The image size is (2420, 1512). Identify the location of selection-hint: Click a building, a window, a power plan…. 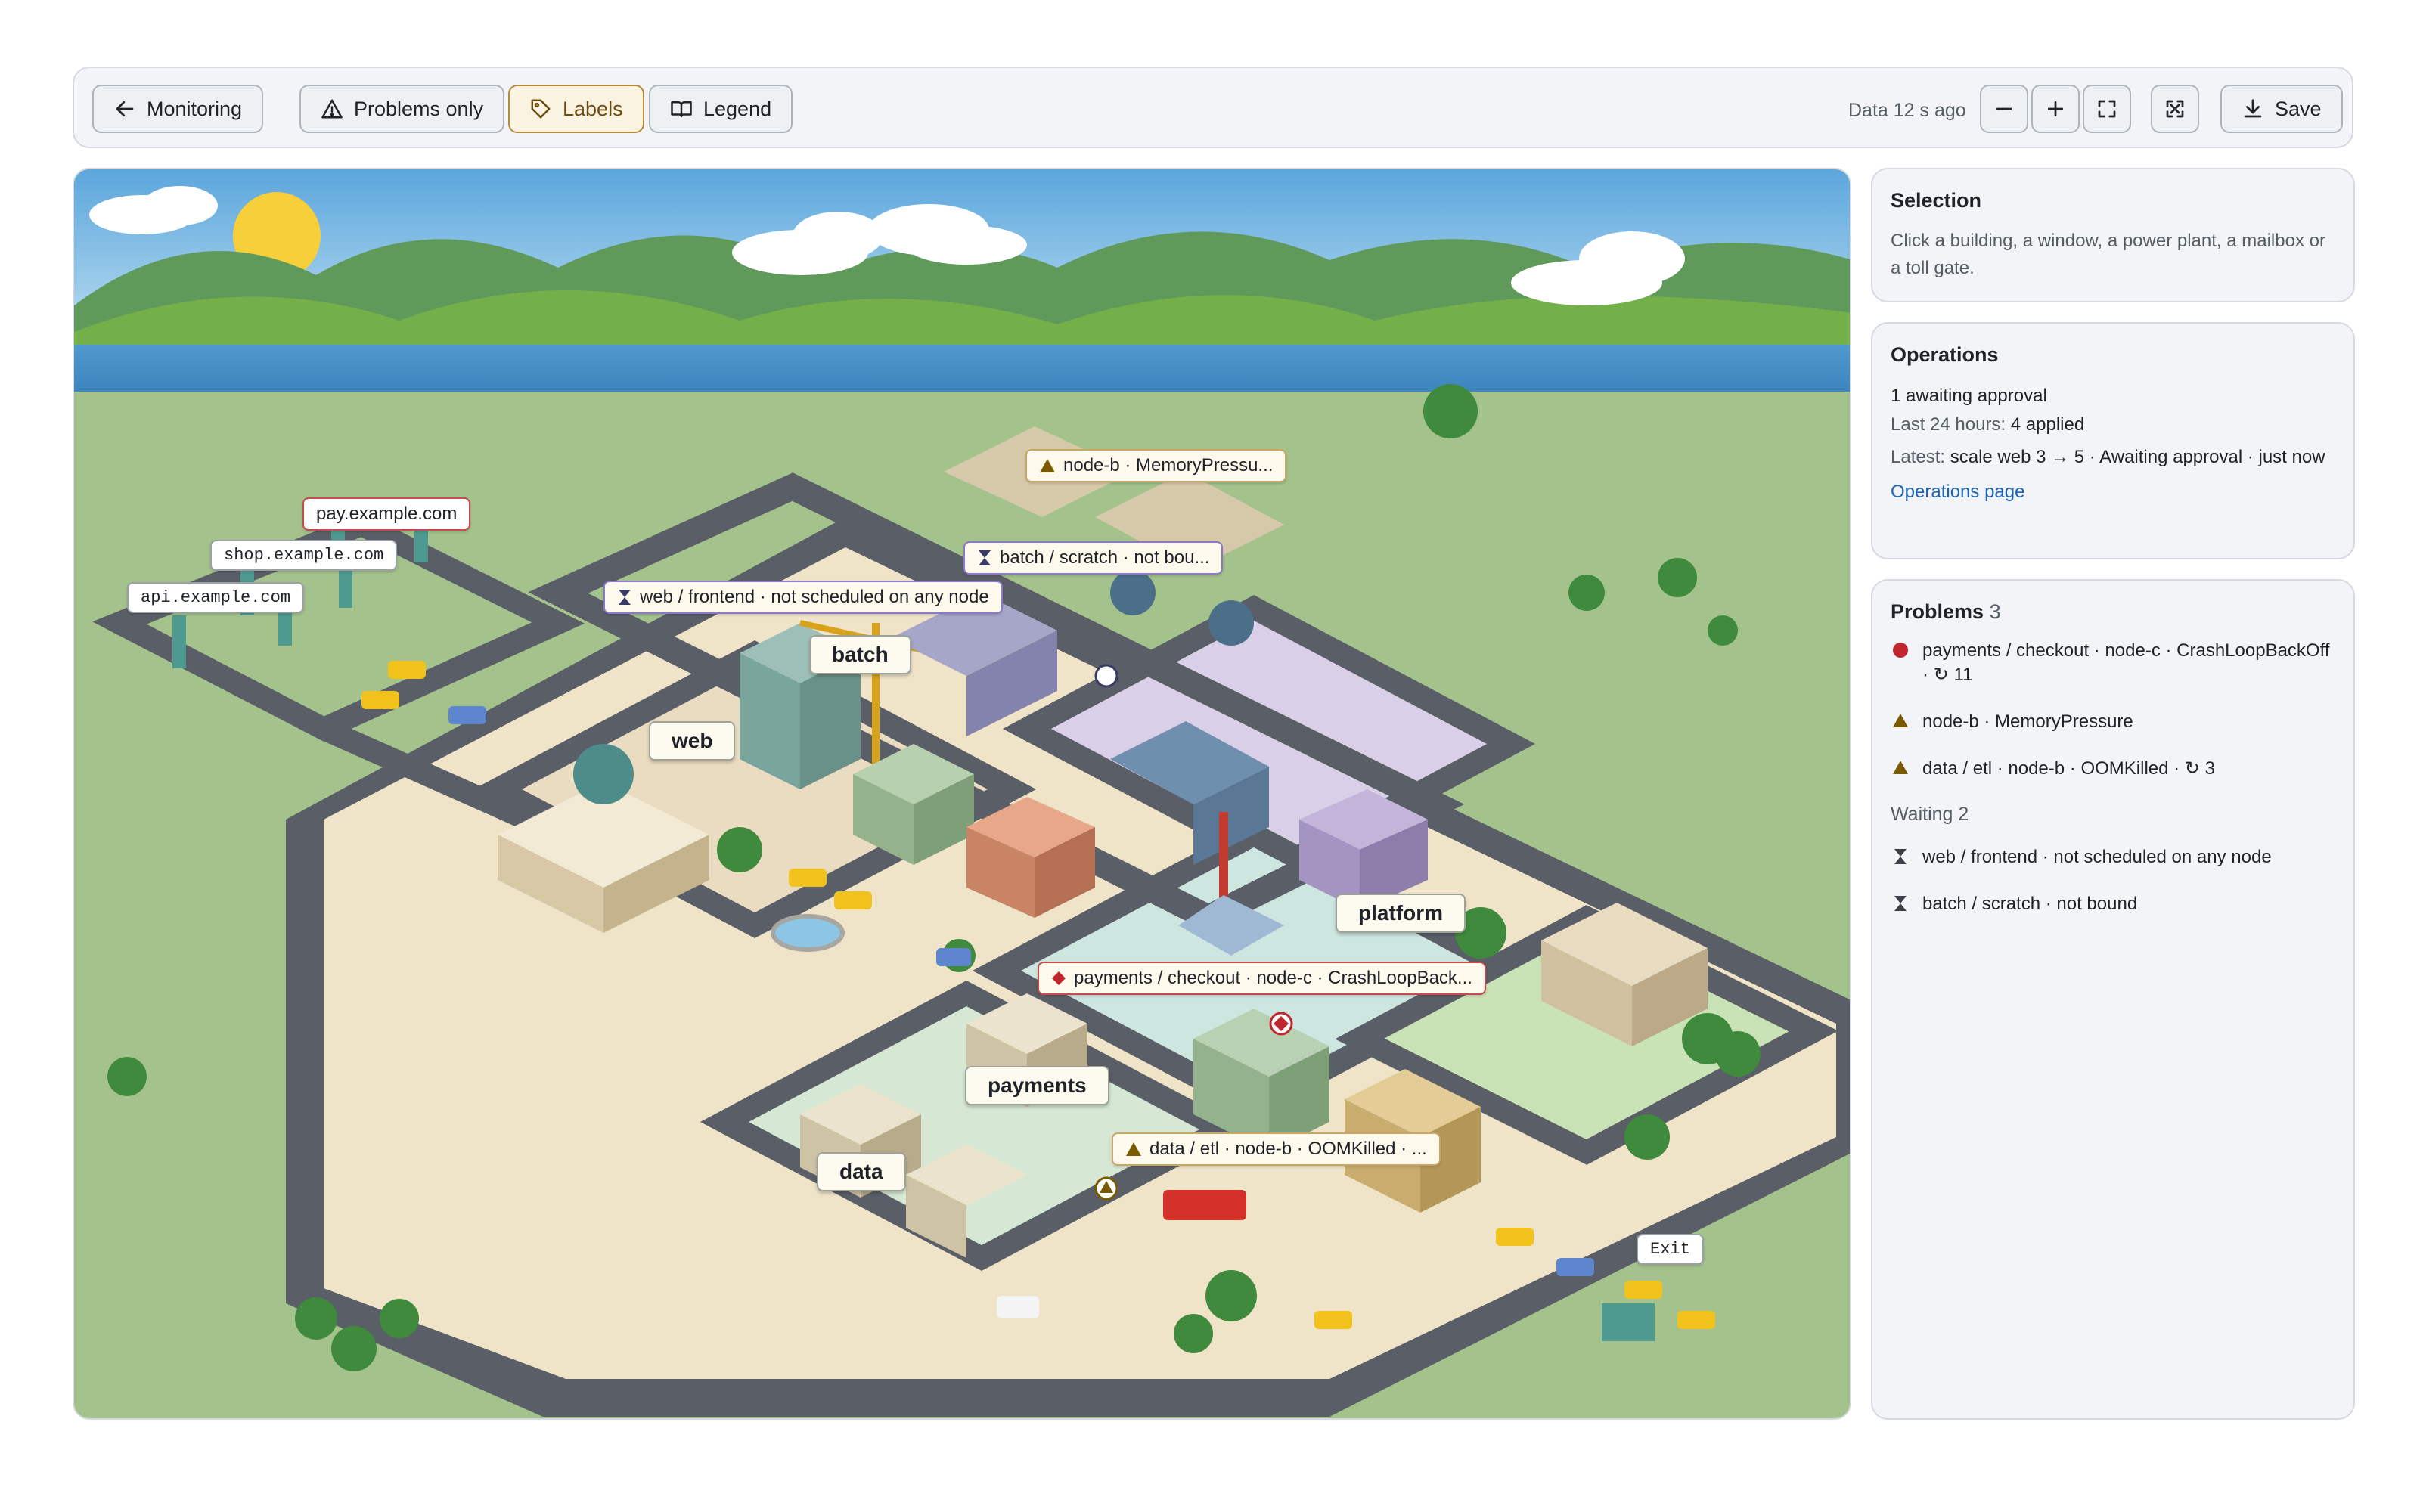
(2108, 254).